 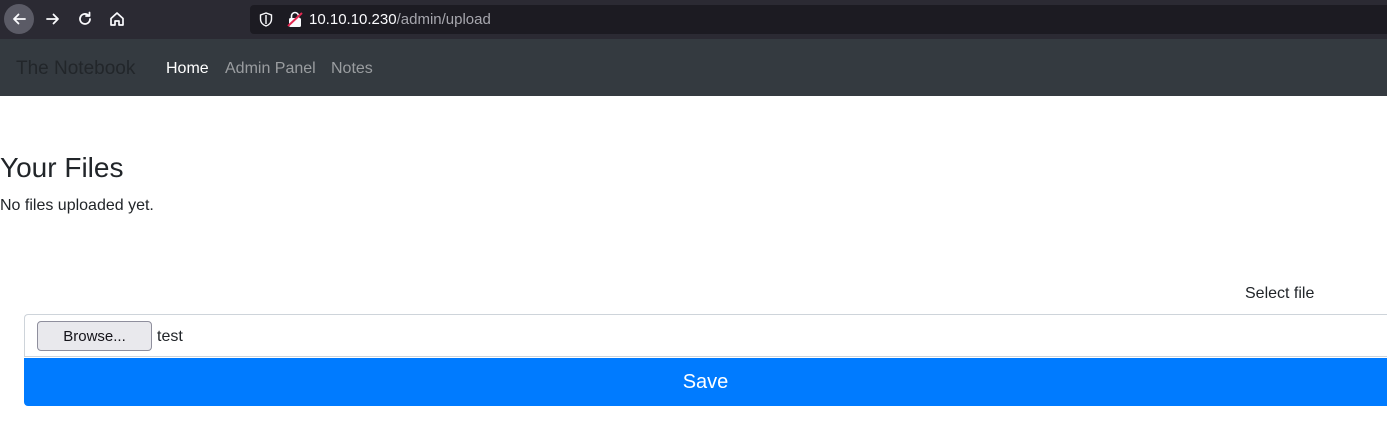 I want to click on empty-files-message: No files uploaded yet., so click(x=77, y=205).